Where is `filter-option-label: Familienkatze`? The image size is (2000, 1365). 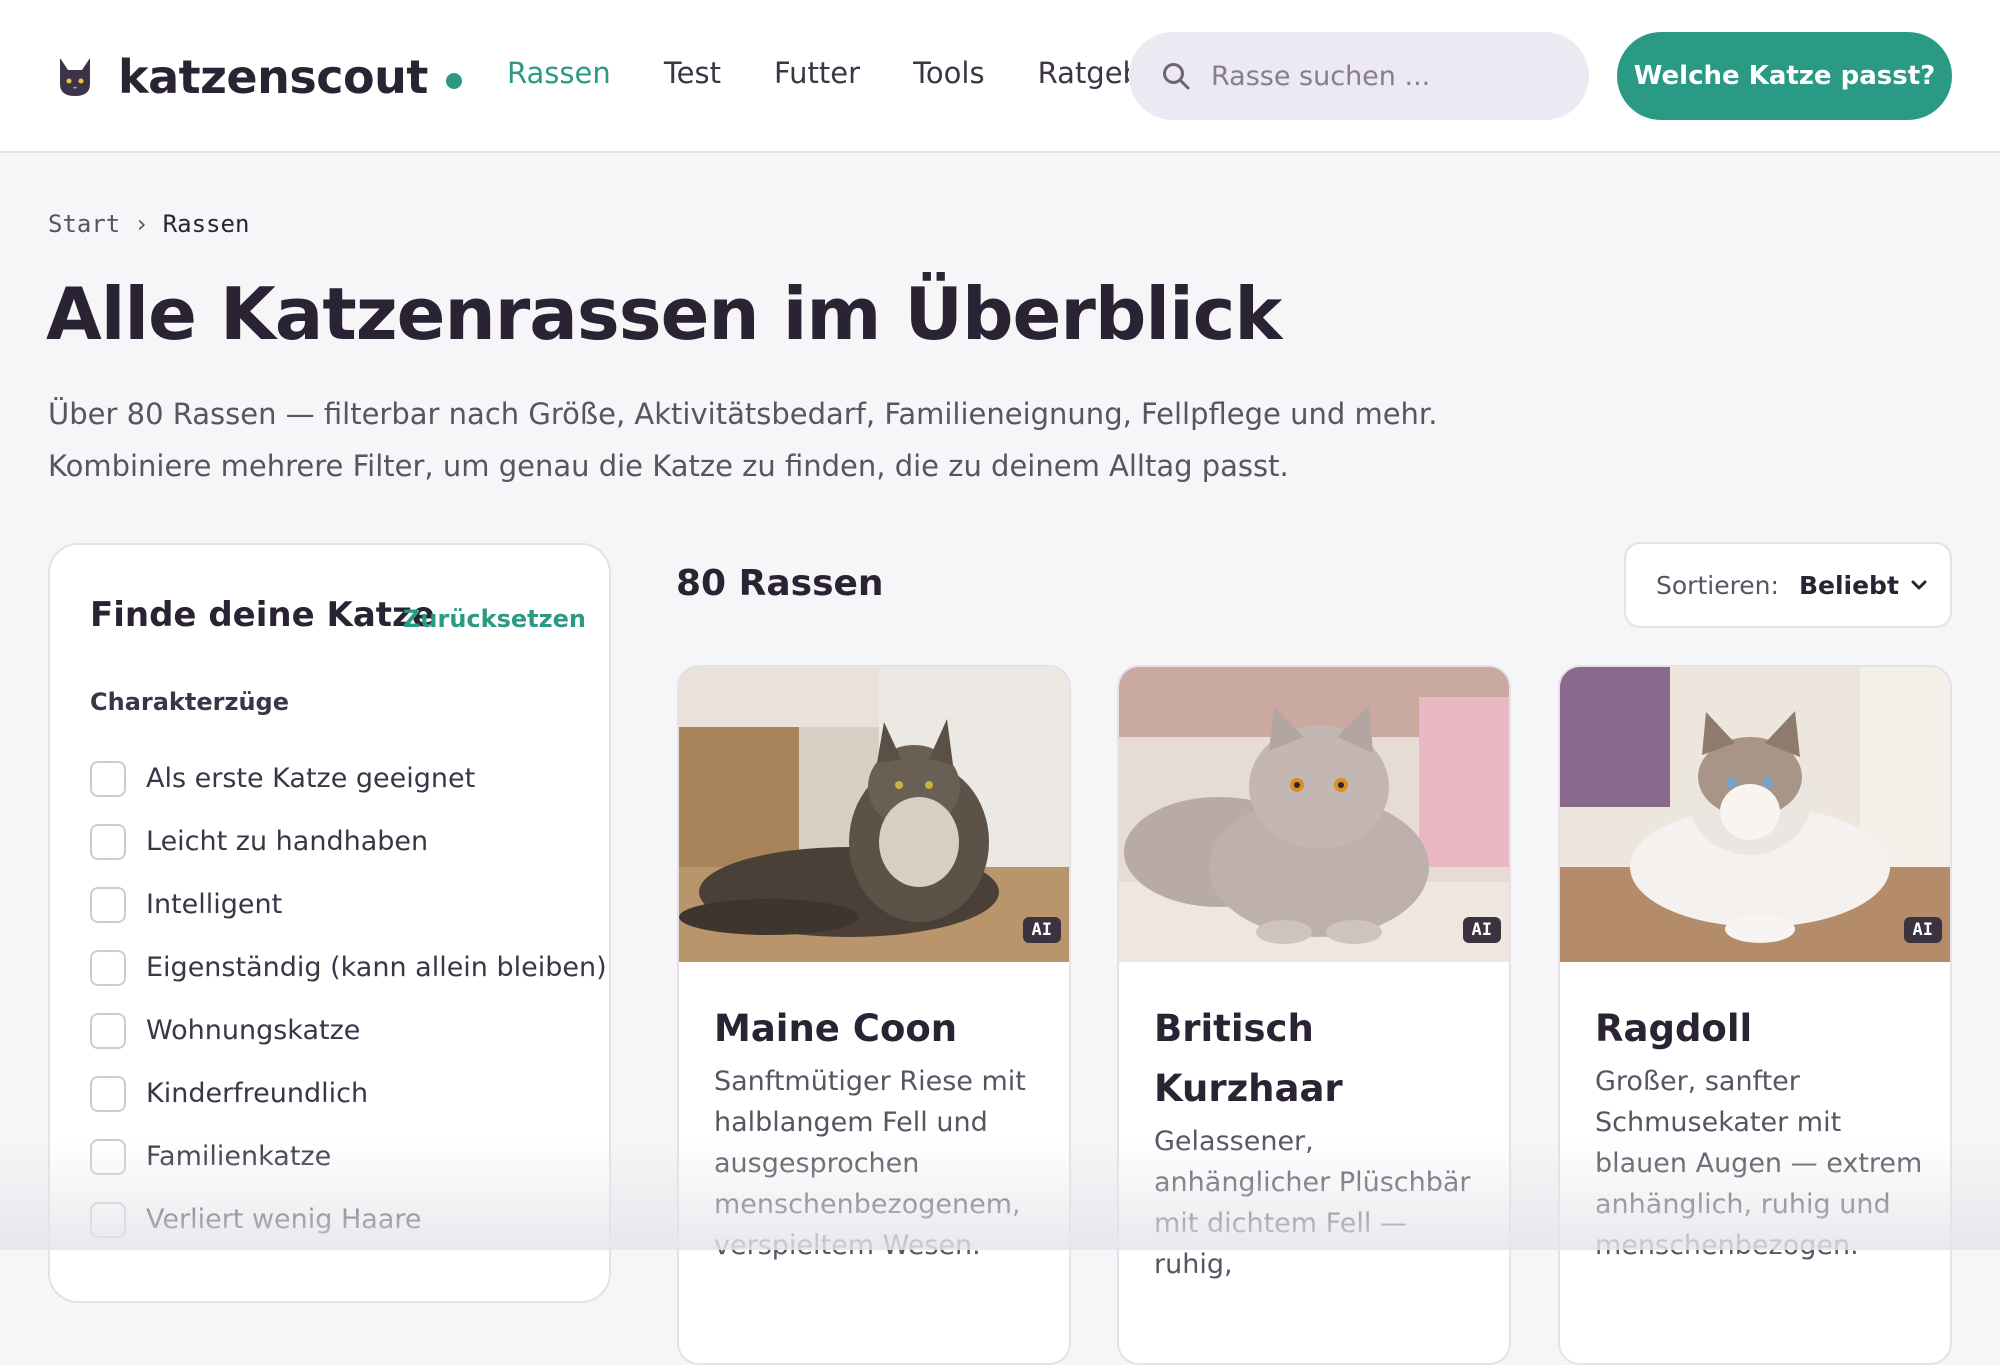 filter-option-label: Familienkatze is located at coordinates (239, 1156).